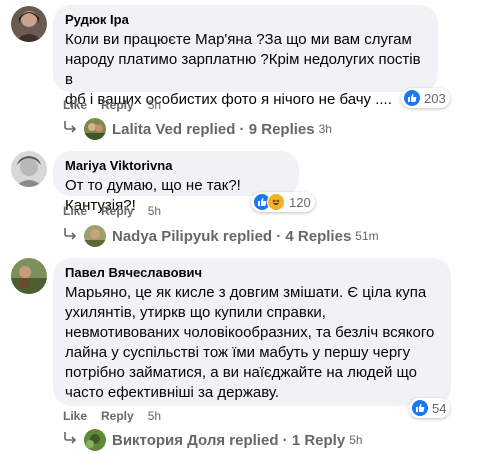 This screenshot has height=454, width=477. What do you see at coordinates (430, 408) in the screenshot?
I see `reaction-summary: 54` at bounding box center [430, 408].